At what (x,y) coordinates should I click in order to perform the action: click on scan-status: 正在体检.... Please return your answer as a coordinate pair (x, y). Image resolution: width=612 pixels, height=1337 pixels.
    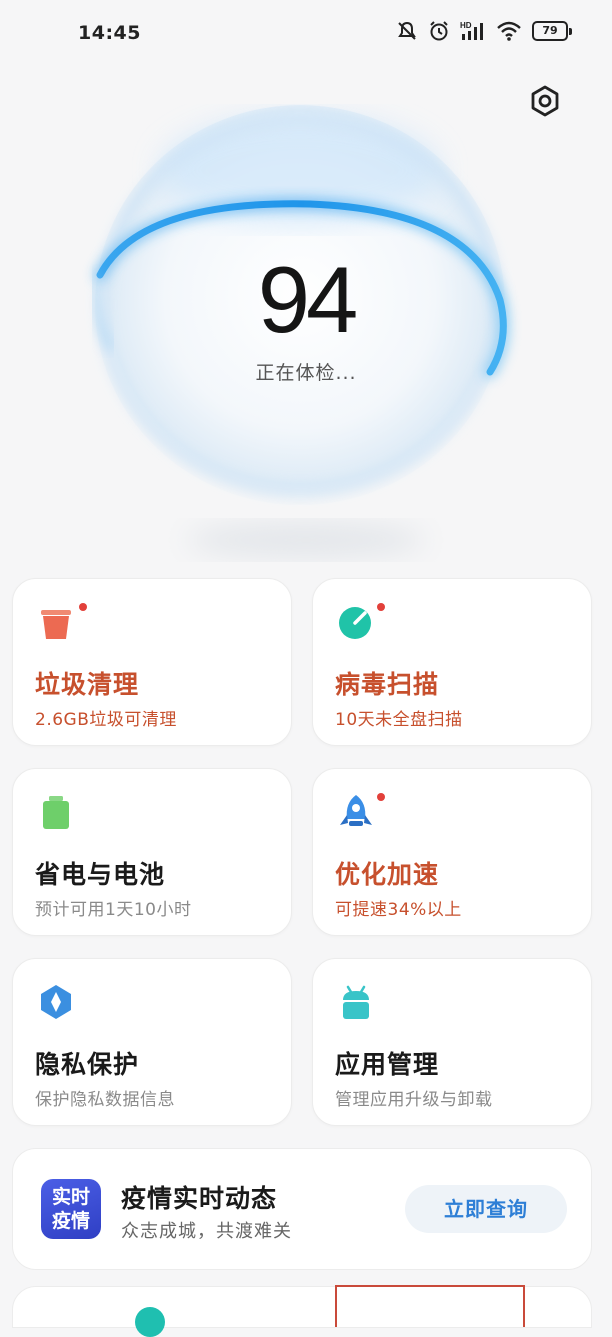
    Looking at the image, I should click on (306, 373).